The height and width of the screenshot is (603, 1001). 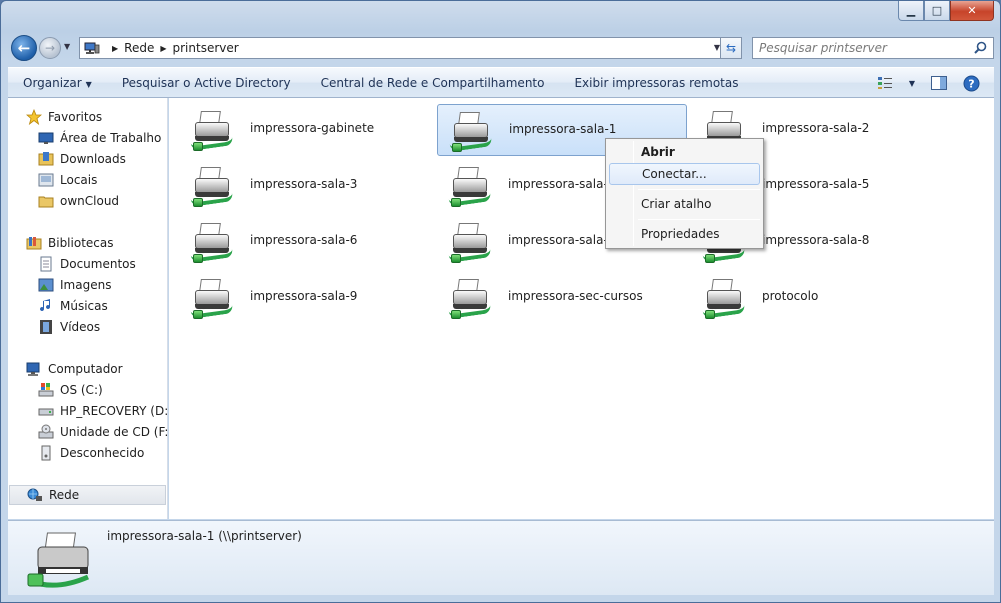 I want to click on printer-label: impressora-sala-6, so click(x=304, y=240).